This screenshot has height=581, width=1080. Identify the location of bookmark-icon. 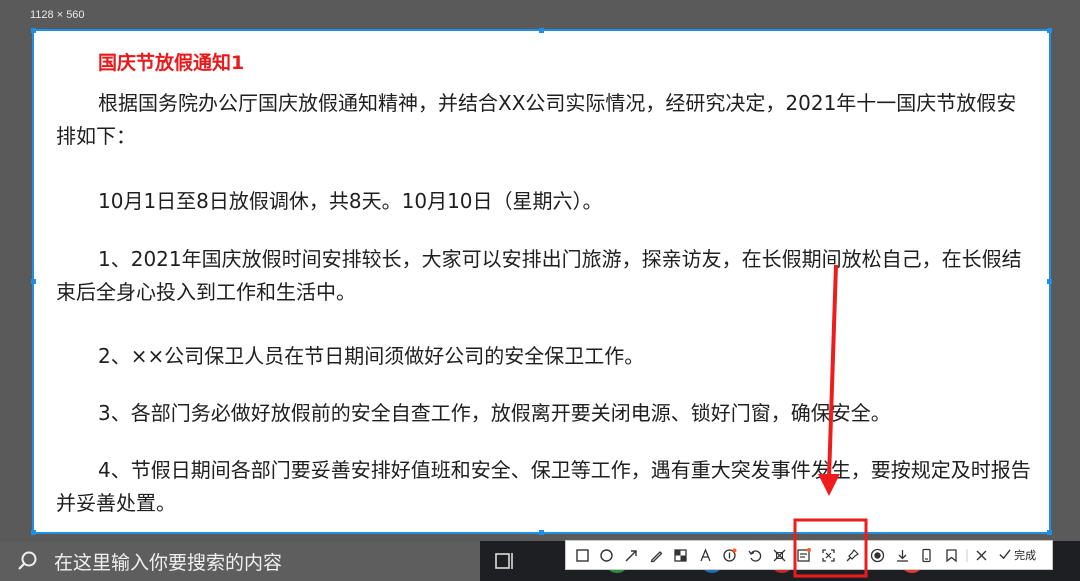
(951, 555).